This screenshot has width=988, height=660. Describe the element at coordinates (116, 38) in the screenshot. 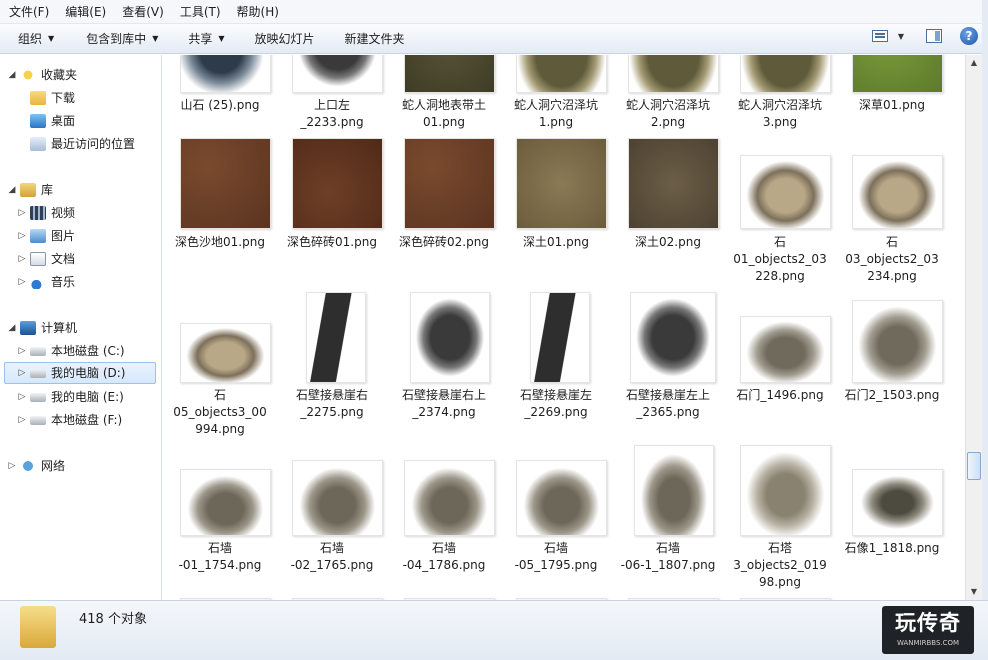

I see `include-label: 包含到库中` at that location.